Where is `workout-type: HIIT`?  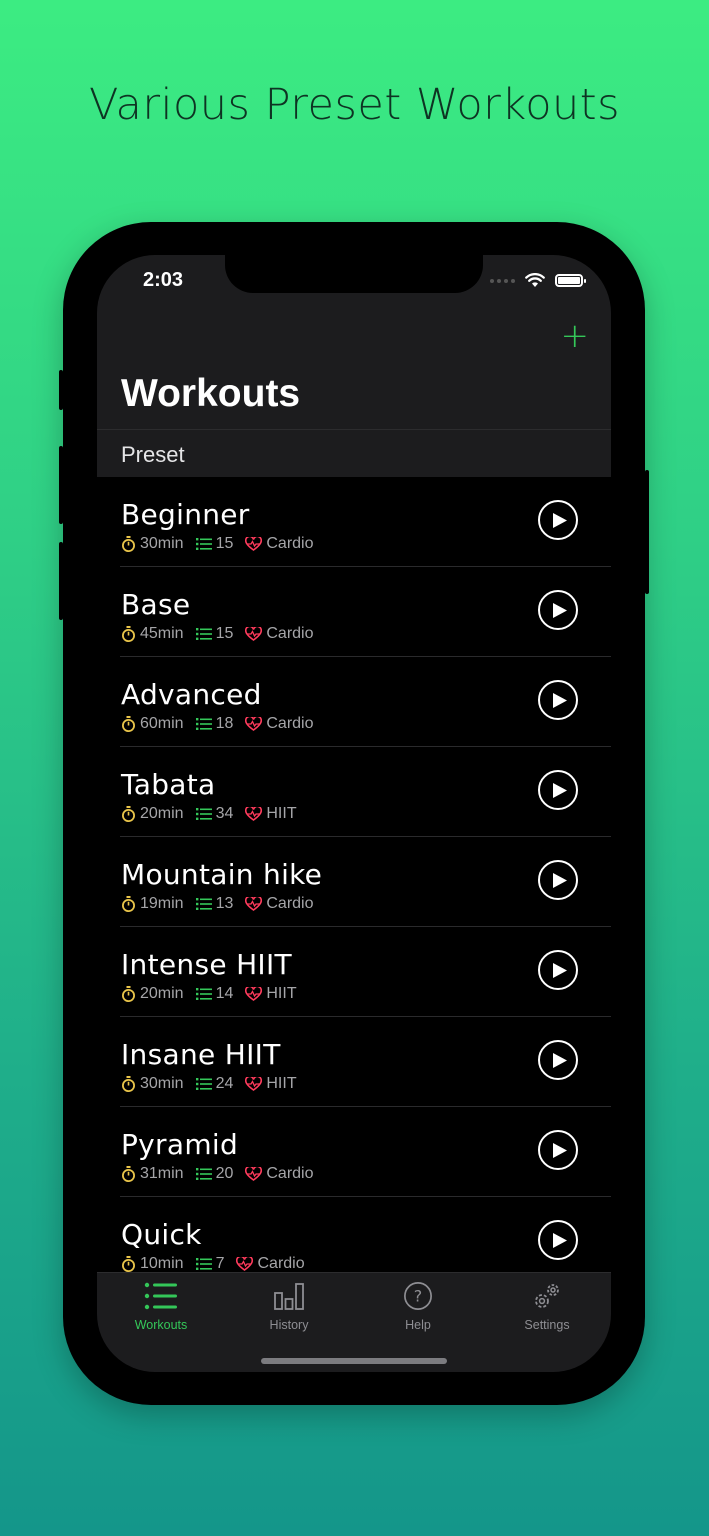 workout-type: HIIT is located at coordinates (281, 993).